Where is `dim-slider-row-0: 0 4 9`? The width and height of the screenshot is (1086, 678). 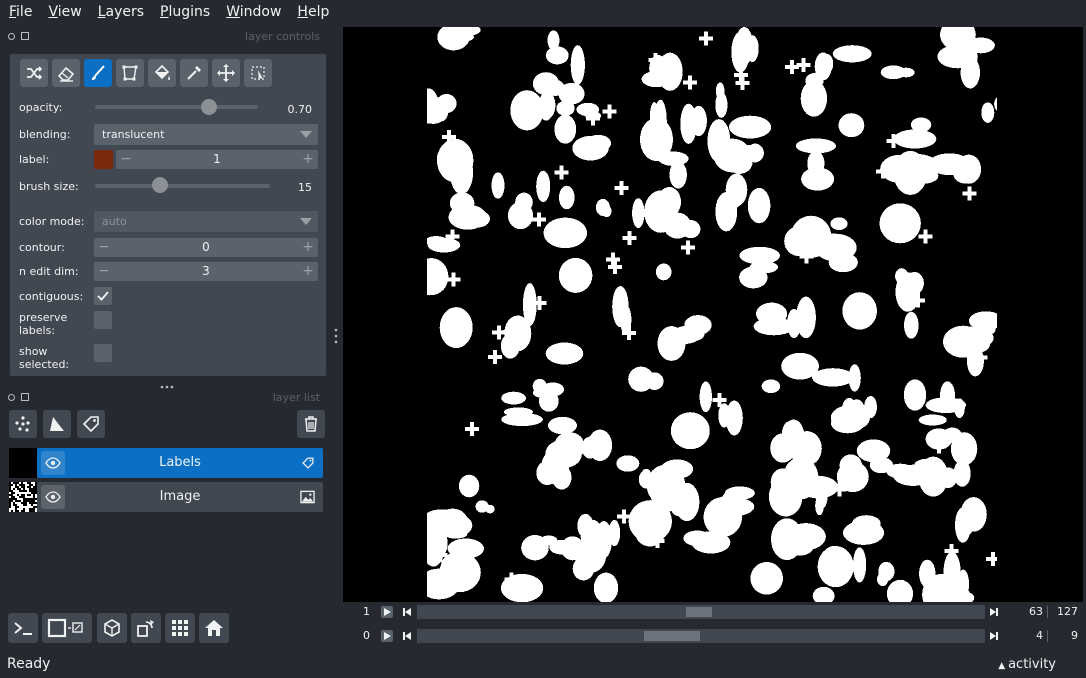
dim-slider-row-0: 0 4 9 is located at coordinates (713, 636).